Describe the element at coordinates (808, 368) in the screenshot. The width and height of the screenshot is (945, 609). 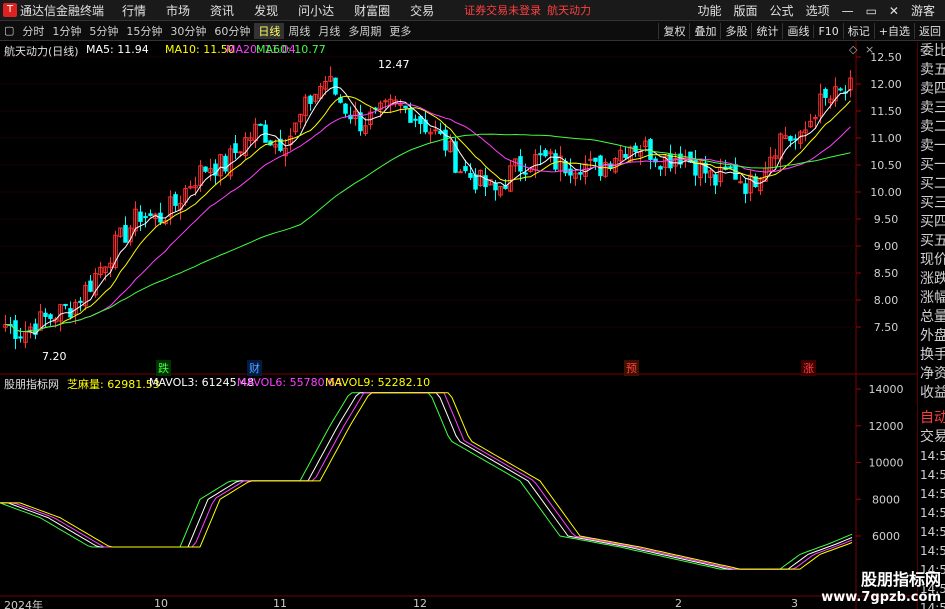
I see `event-marker-rise: 涨` at that location.